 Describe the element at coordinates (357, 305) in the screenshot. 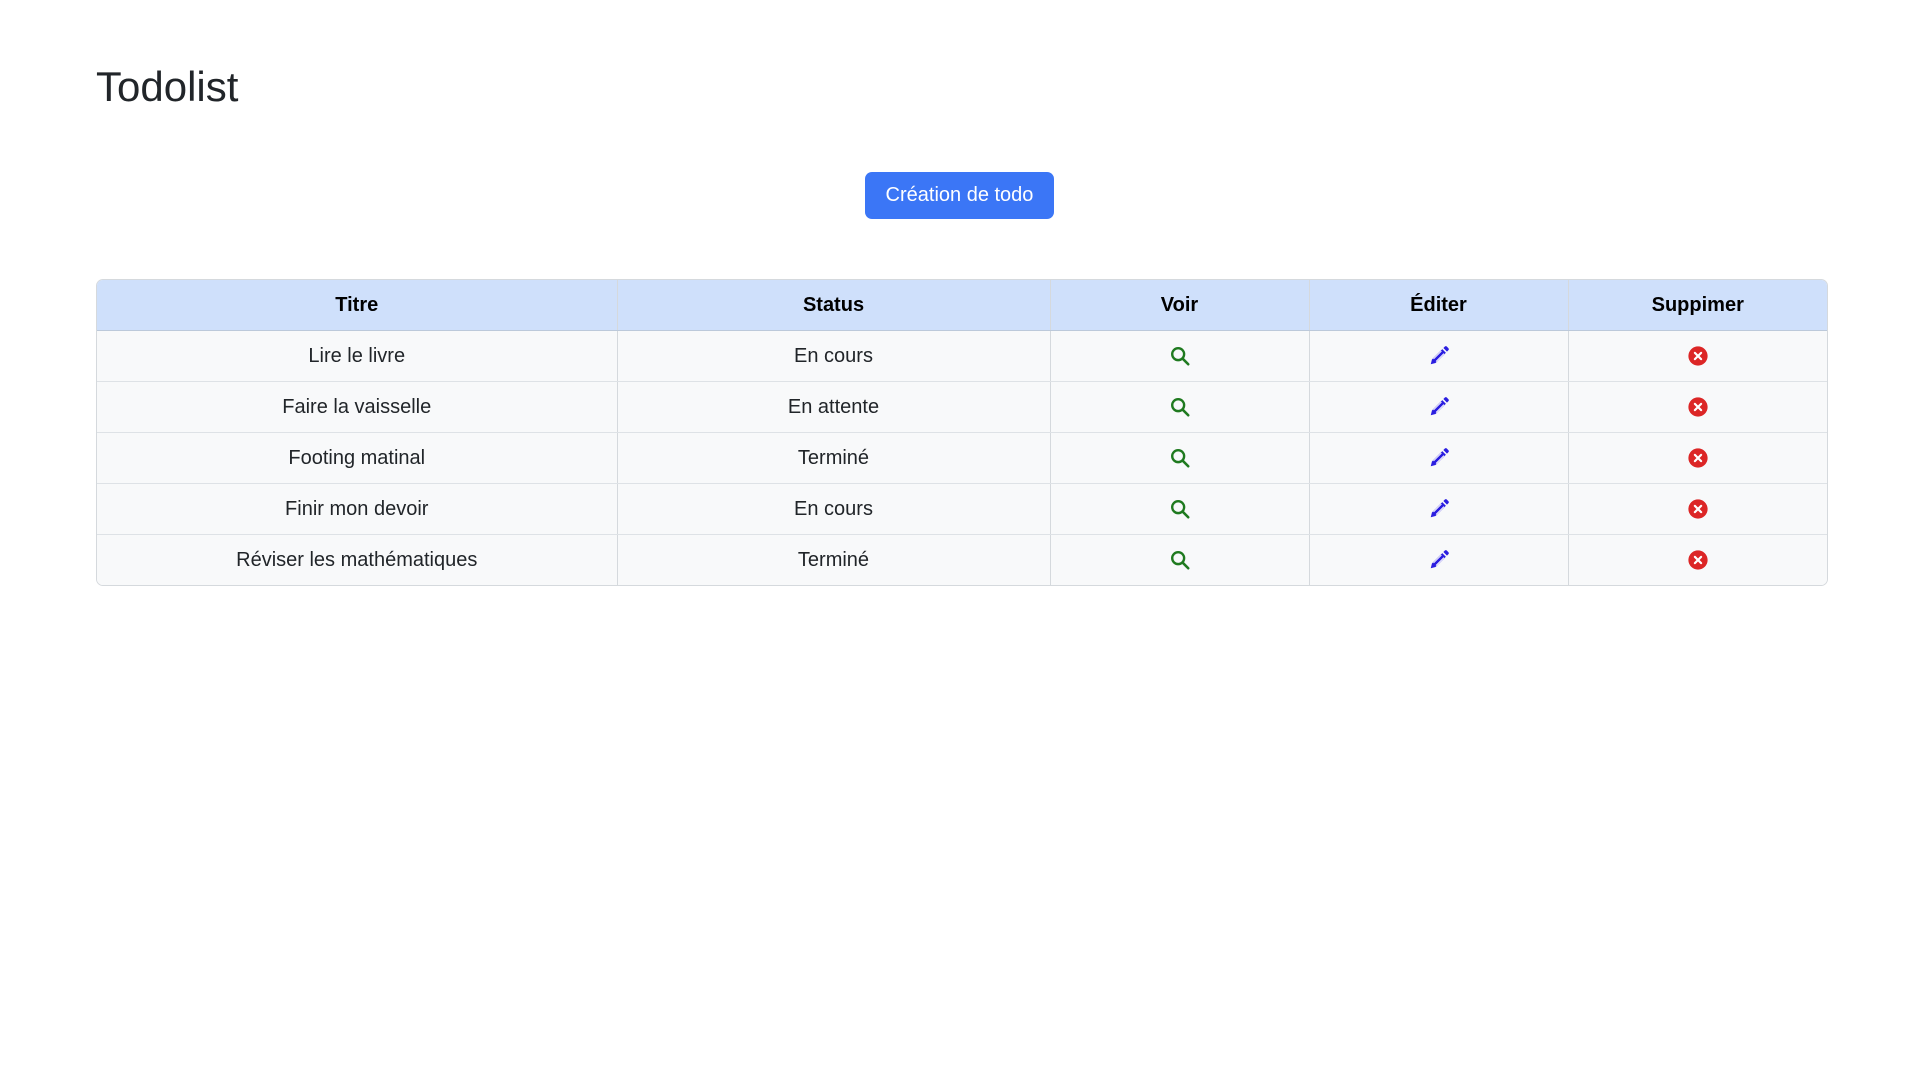

I see `column-header-title: Titre` at that location.